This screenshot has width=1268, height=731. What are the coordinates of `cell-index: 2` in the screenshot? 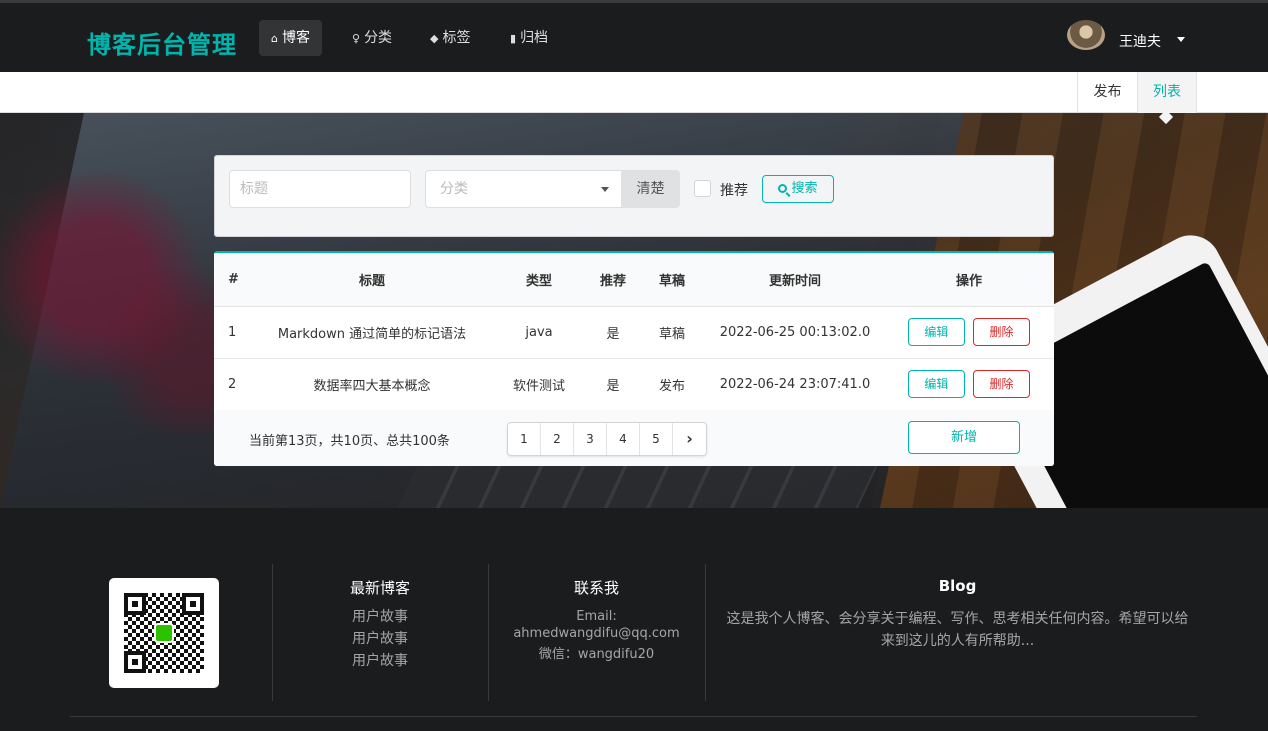 It's located at (234, 384).